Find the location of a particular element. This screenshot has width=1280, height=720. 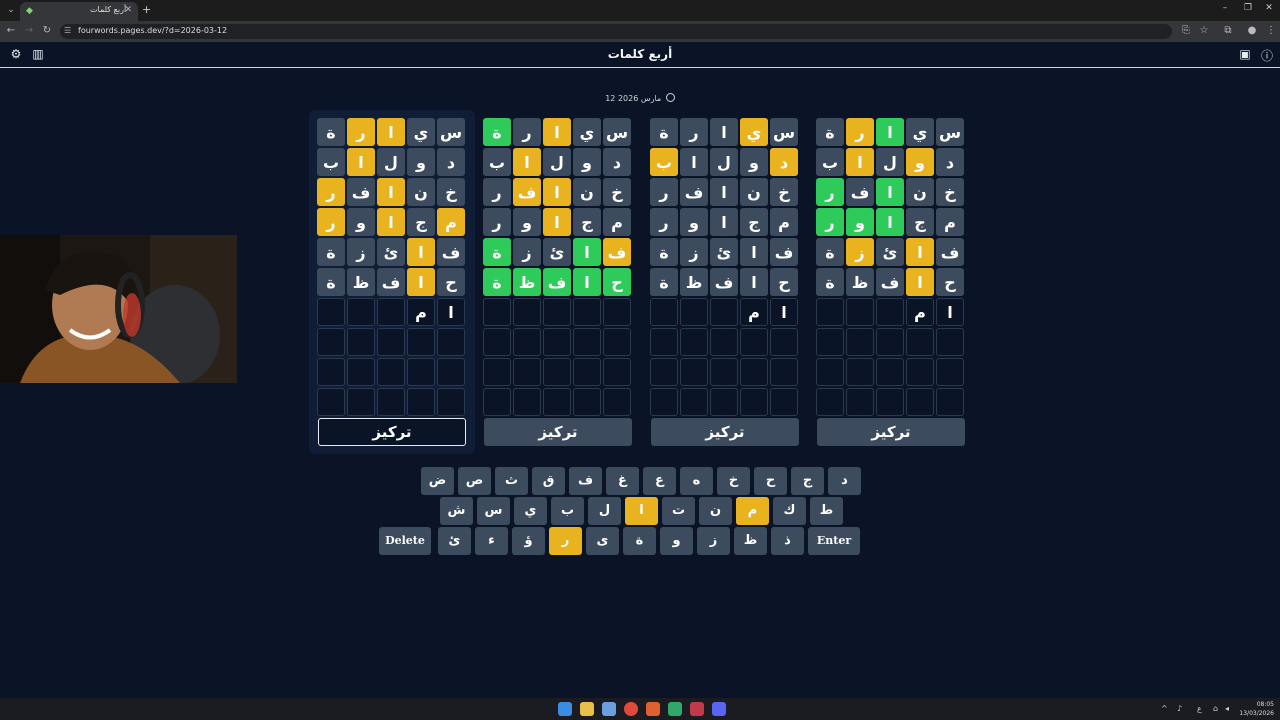

letter-key: ب is located at coordinates (567, 511).